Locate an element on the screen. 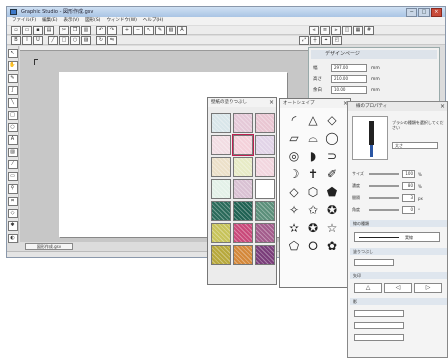 This screenshot has height=358, width=448. autoshape-item-icon: ◗ is located at coordinates (313, 156).